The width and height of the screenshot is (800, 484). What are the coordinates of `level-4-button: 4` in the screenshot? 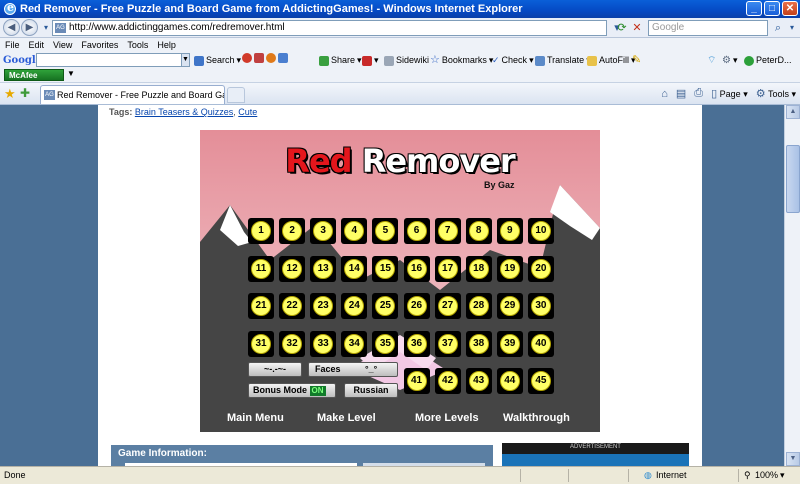 It's located at (354, 231).